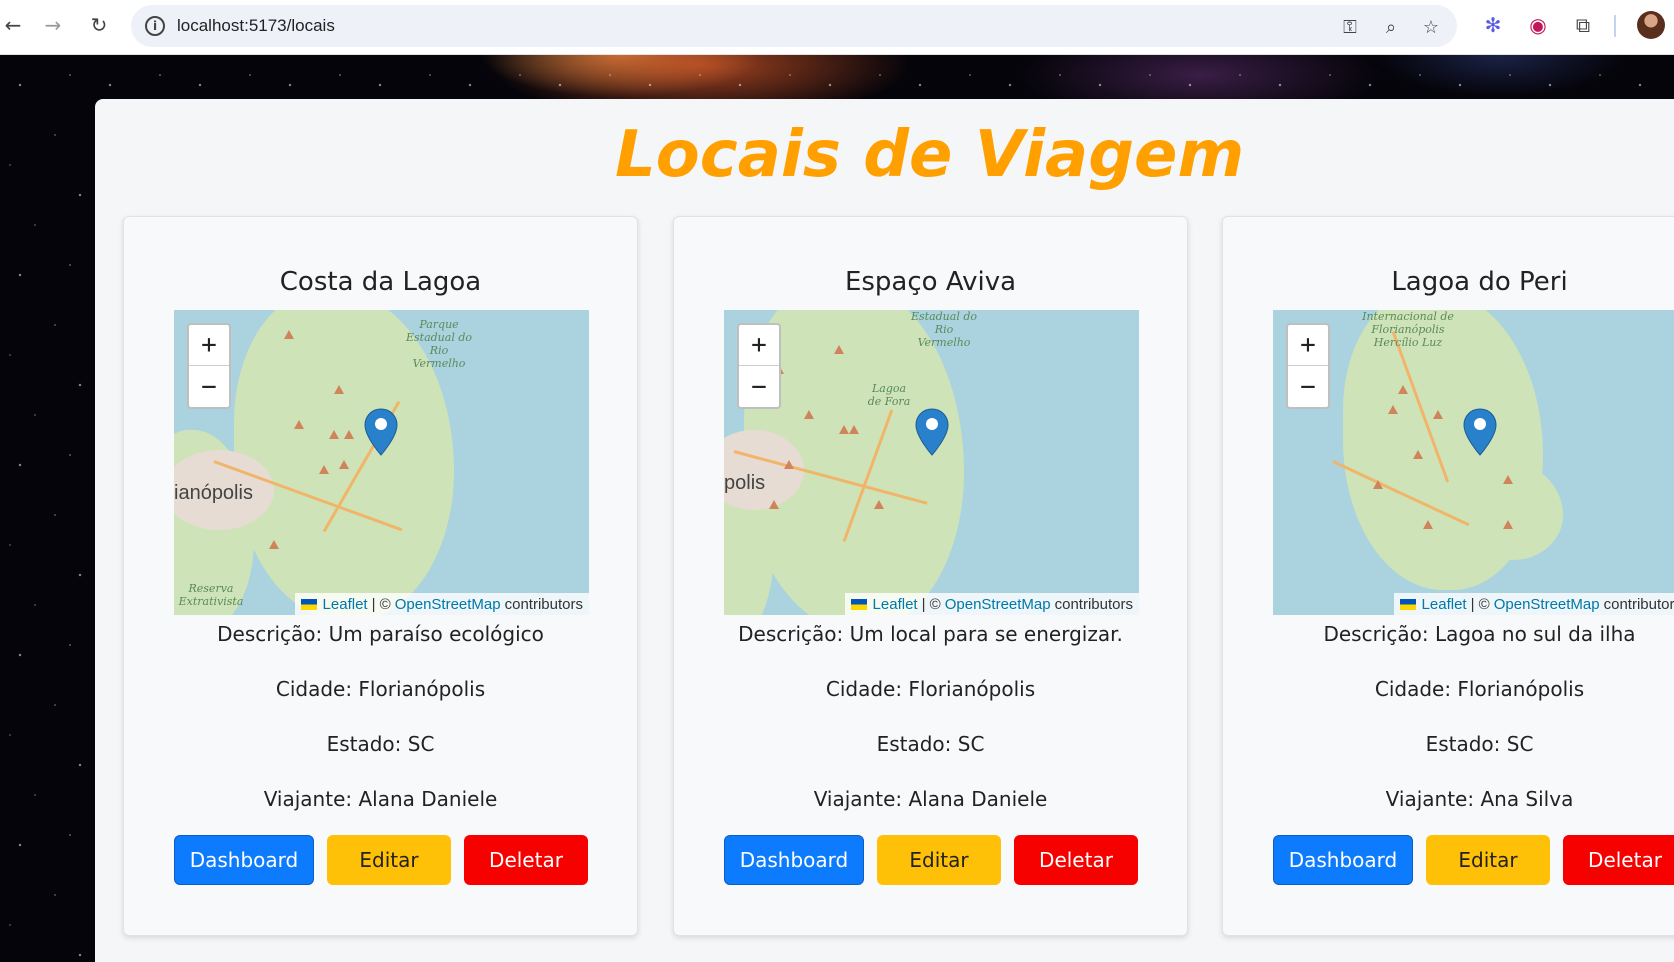 This screenshot has height=962, width=1674. Describe the element at coordinates (439, 344) in the screenshot. I see `map-label: Parque Estadual do Rio Vermelho` at that location.